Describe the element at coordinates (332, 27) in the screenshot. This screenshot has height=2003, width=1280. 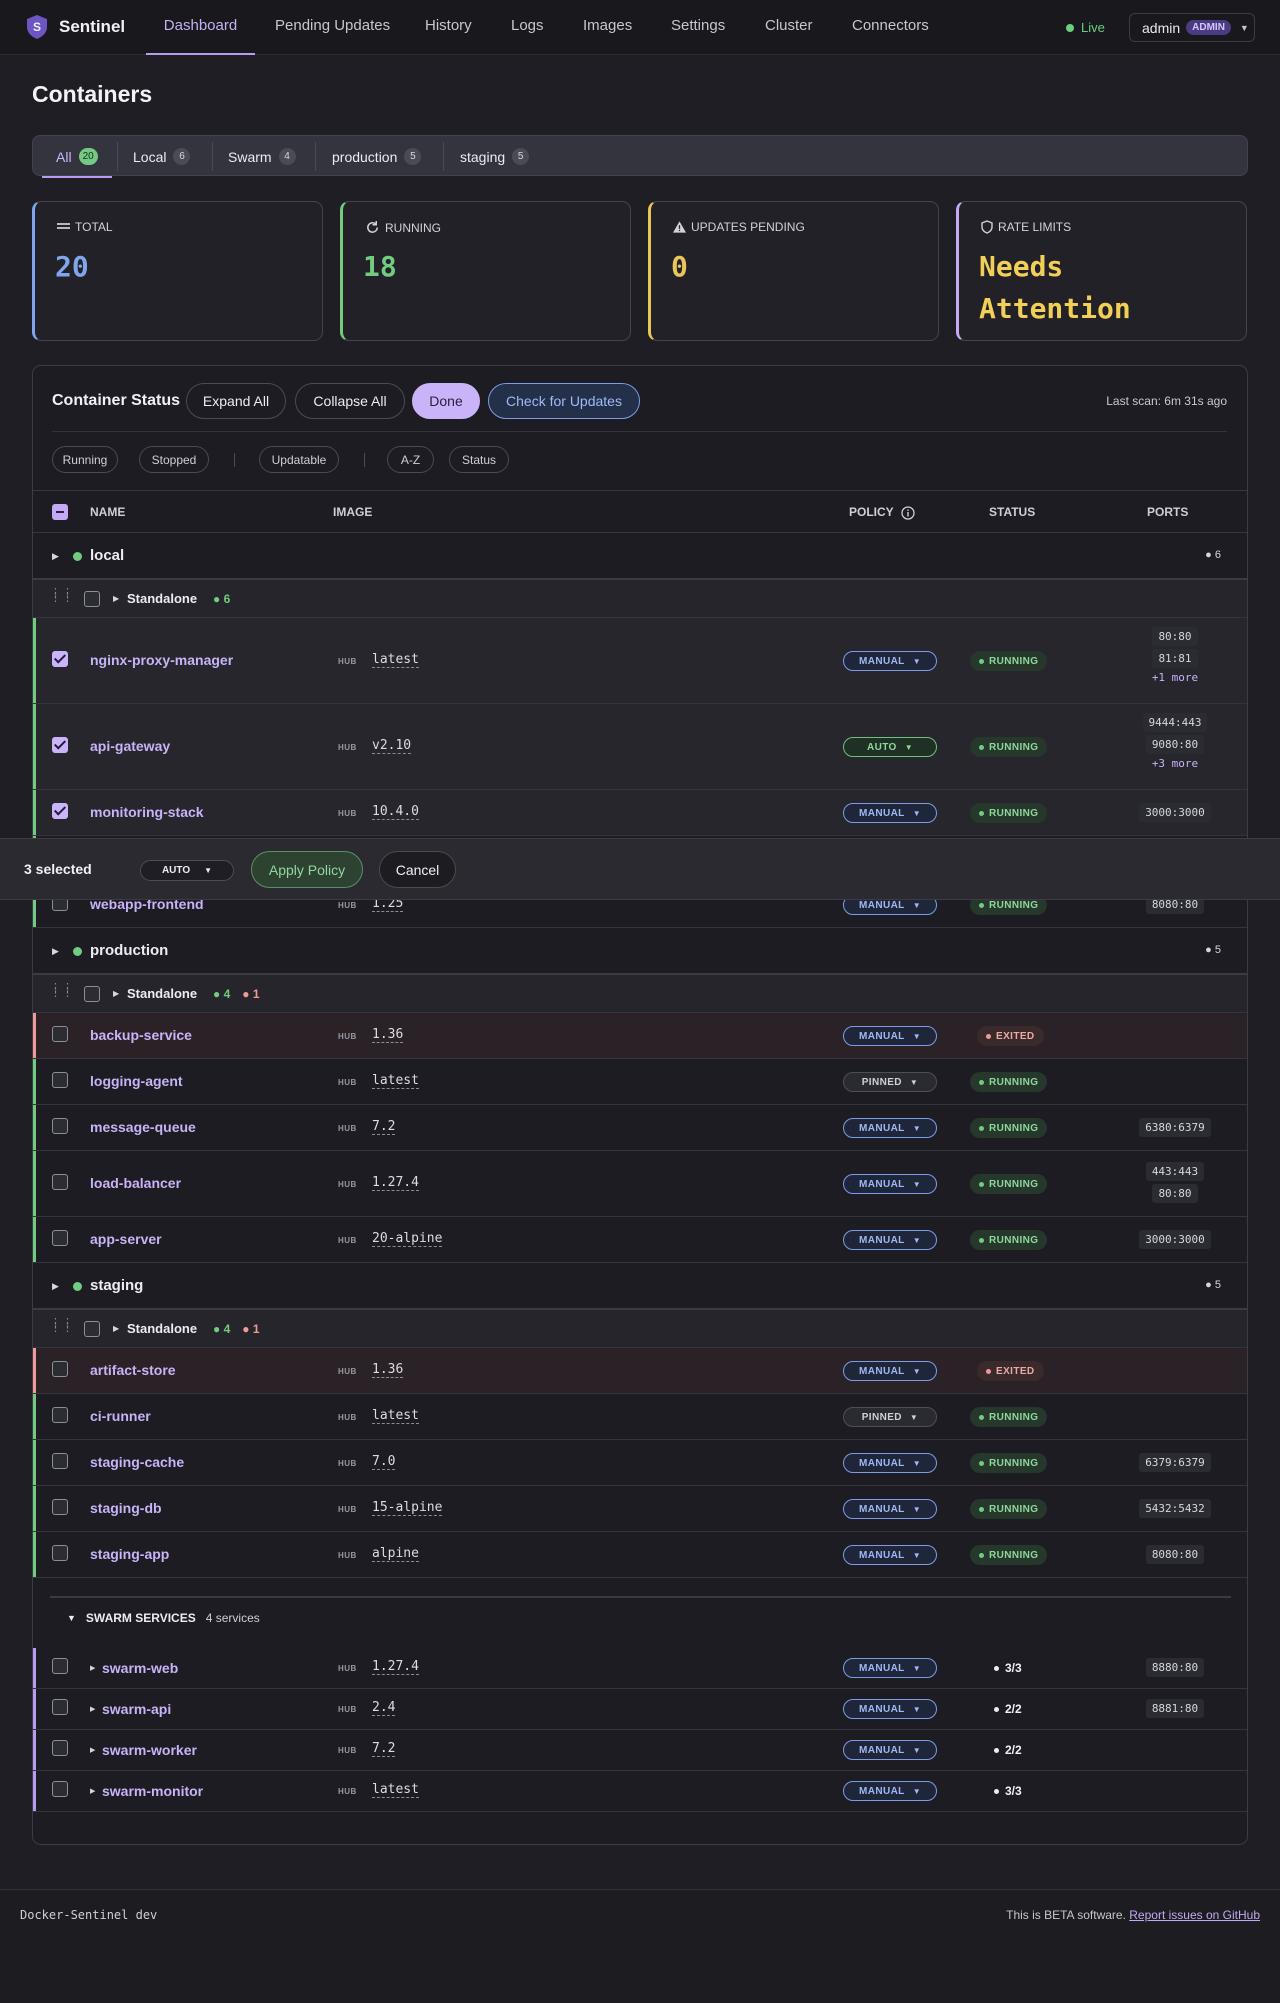
I see `nav-pending-updates: Pending Updates` at that location.